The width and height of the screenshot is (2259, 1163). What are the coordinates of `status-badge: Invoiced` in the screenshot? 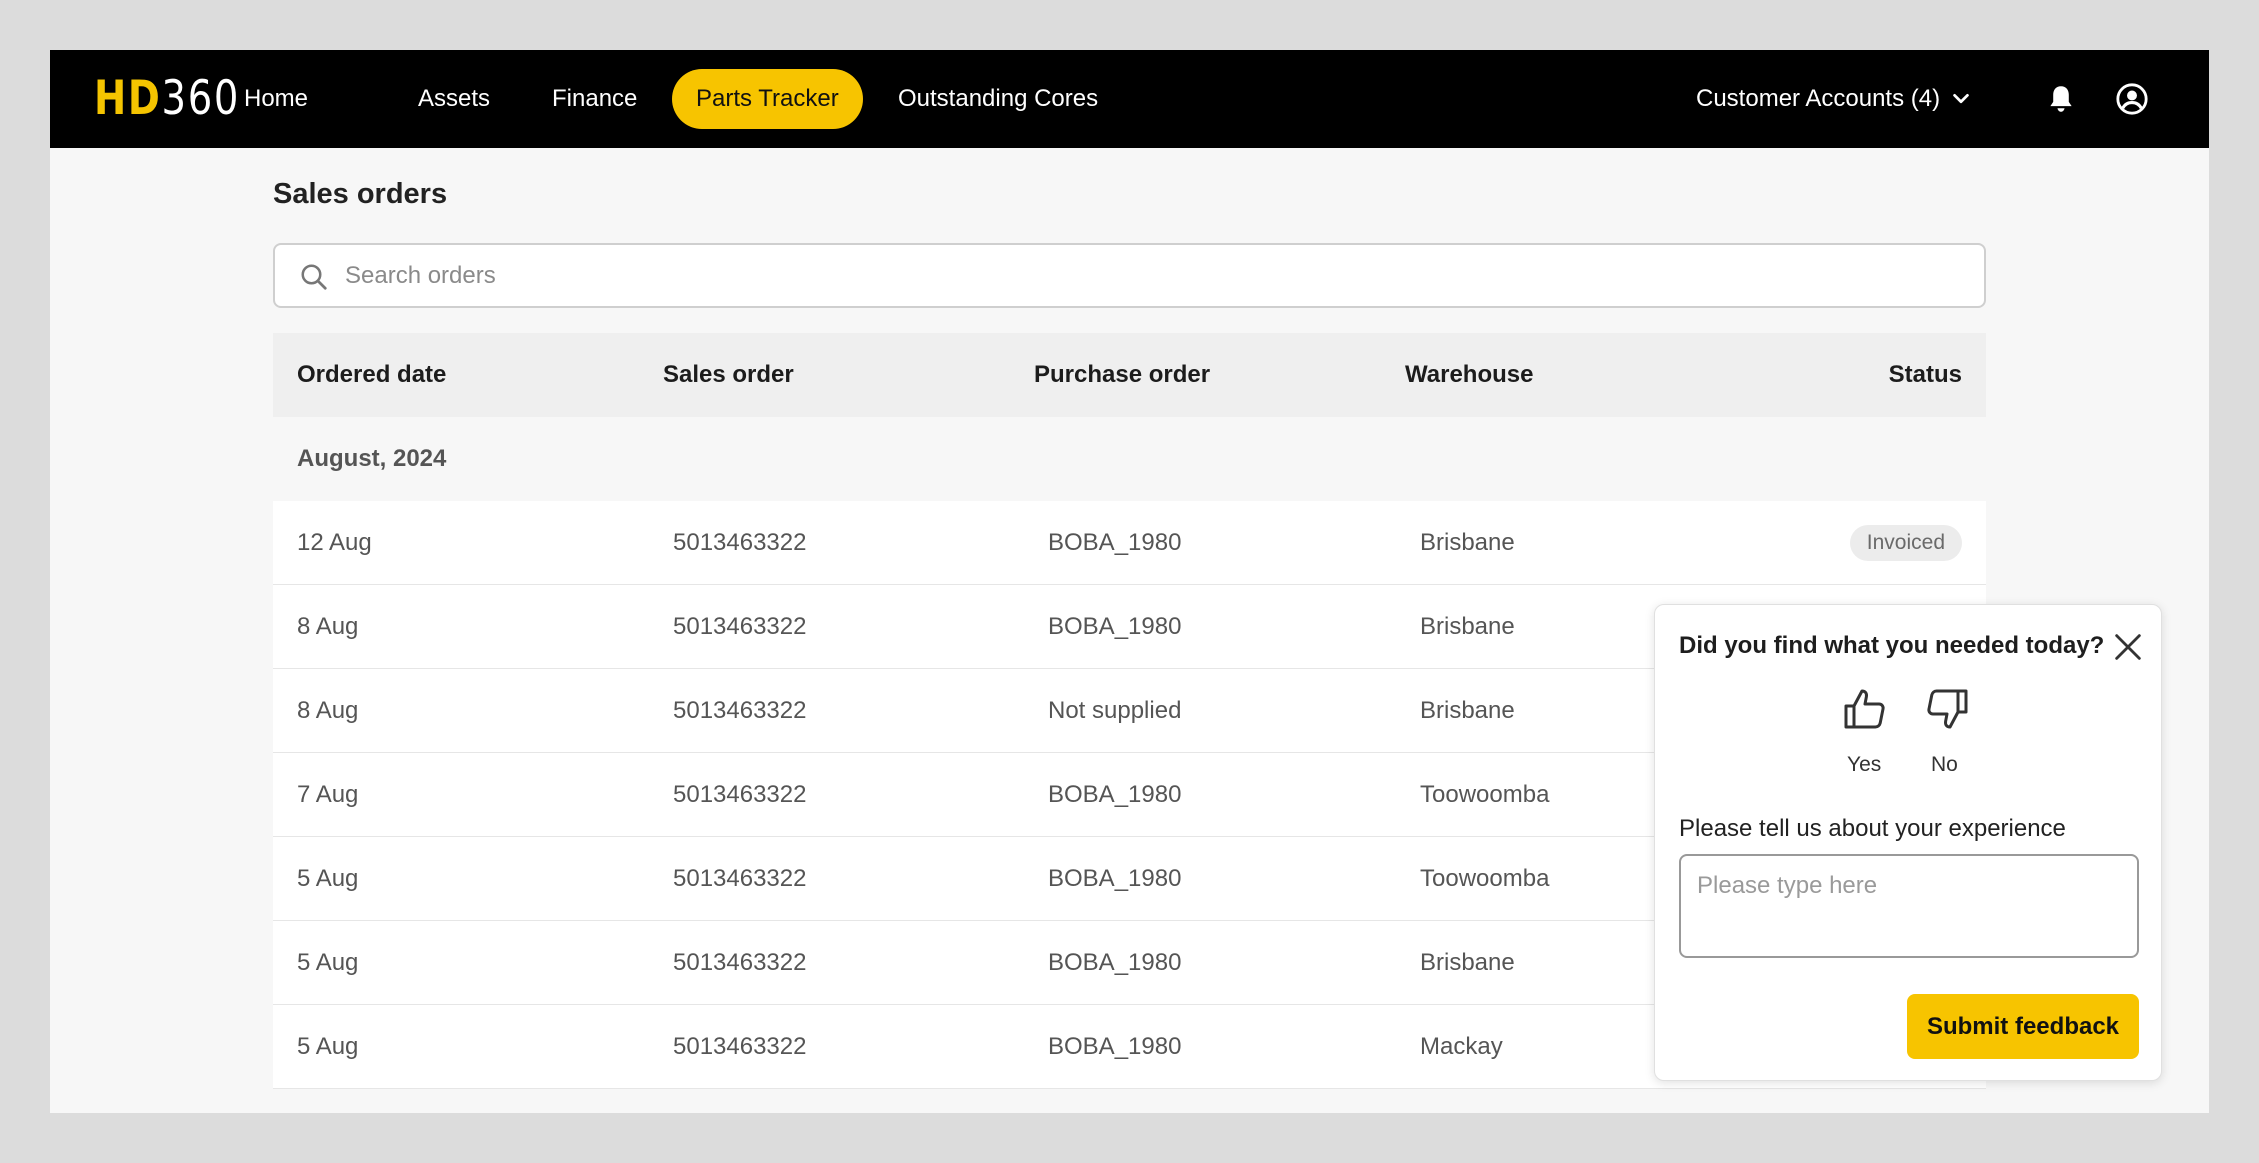 It's located at (1905, 542).